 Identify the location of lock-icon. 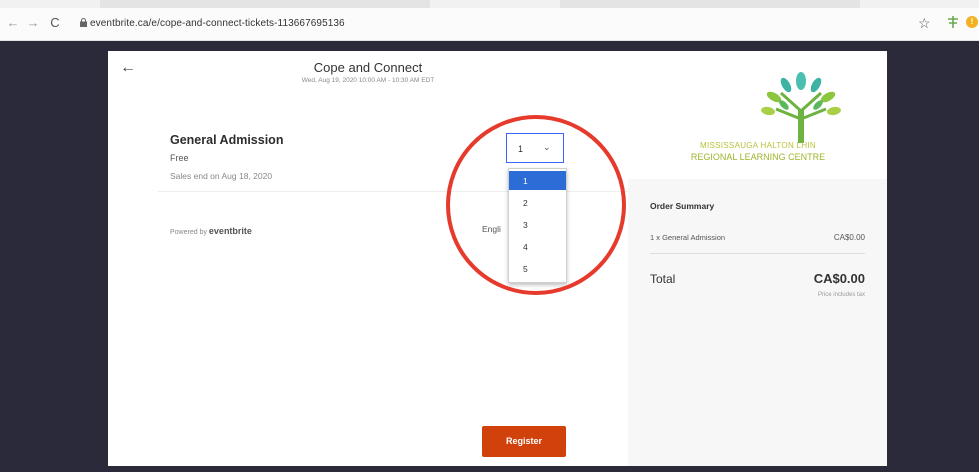
(83, 22).